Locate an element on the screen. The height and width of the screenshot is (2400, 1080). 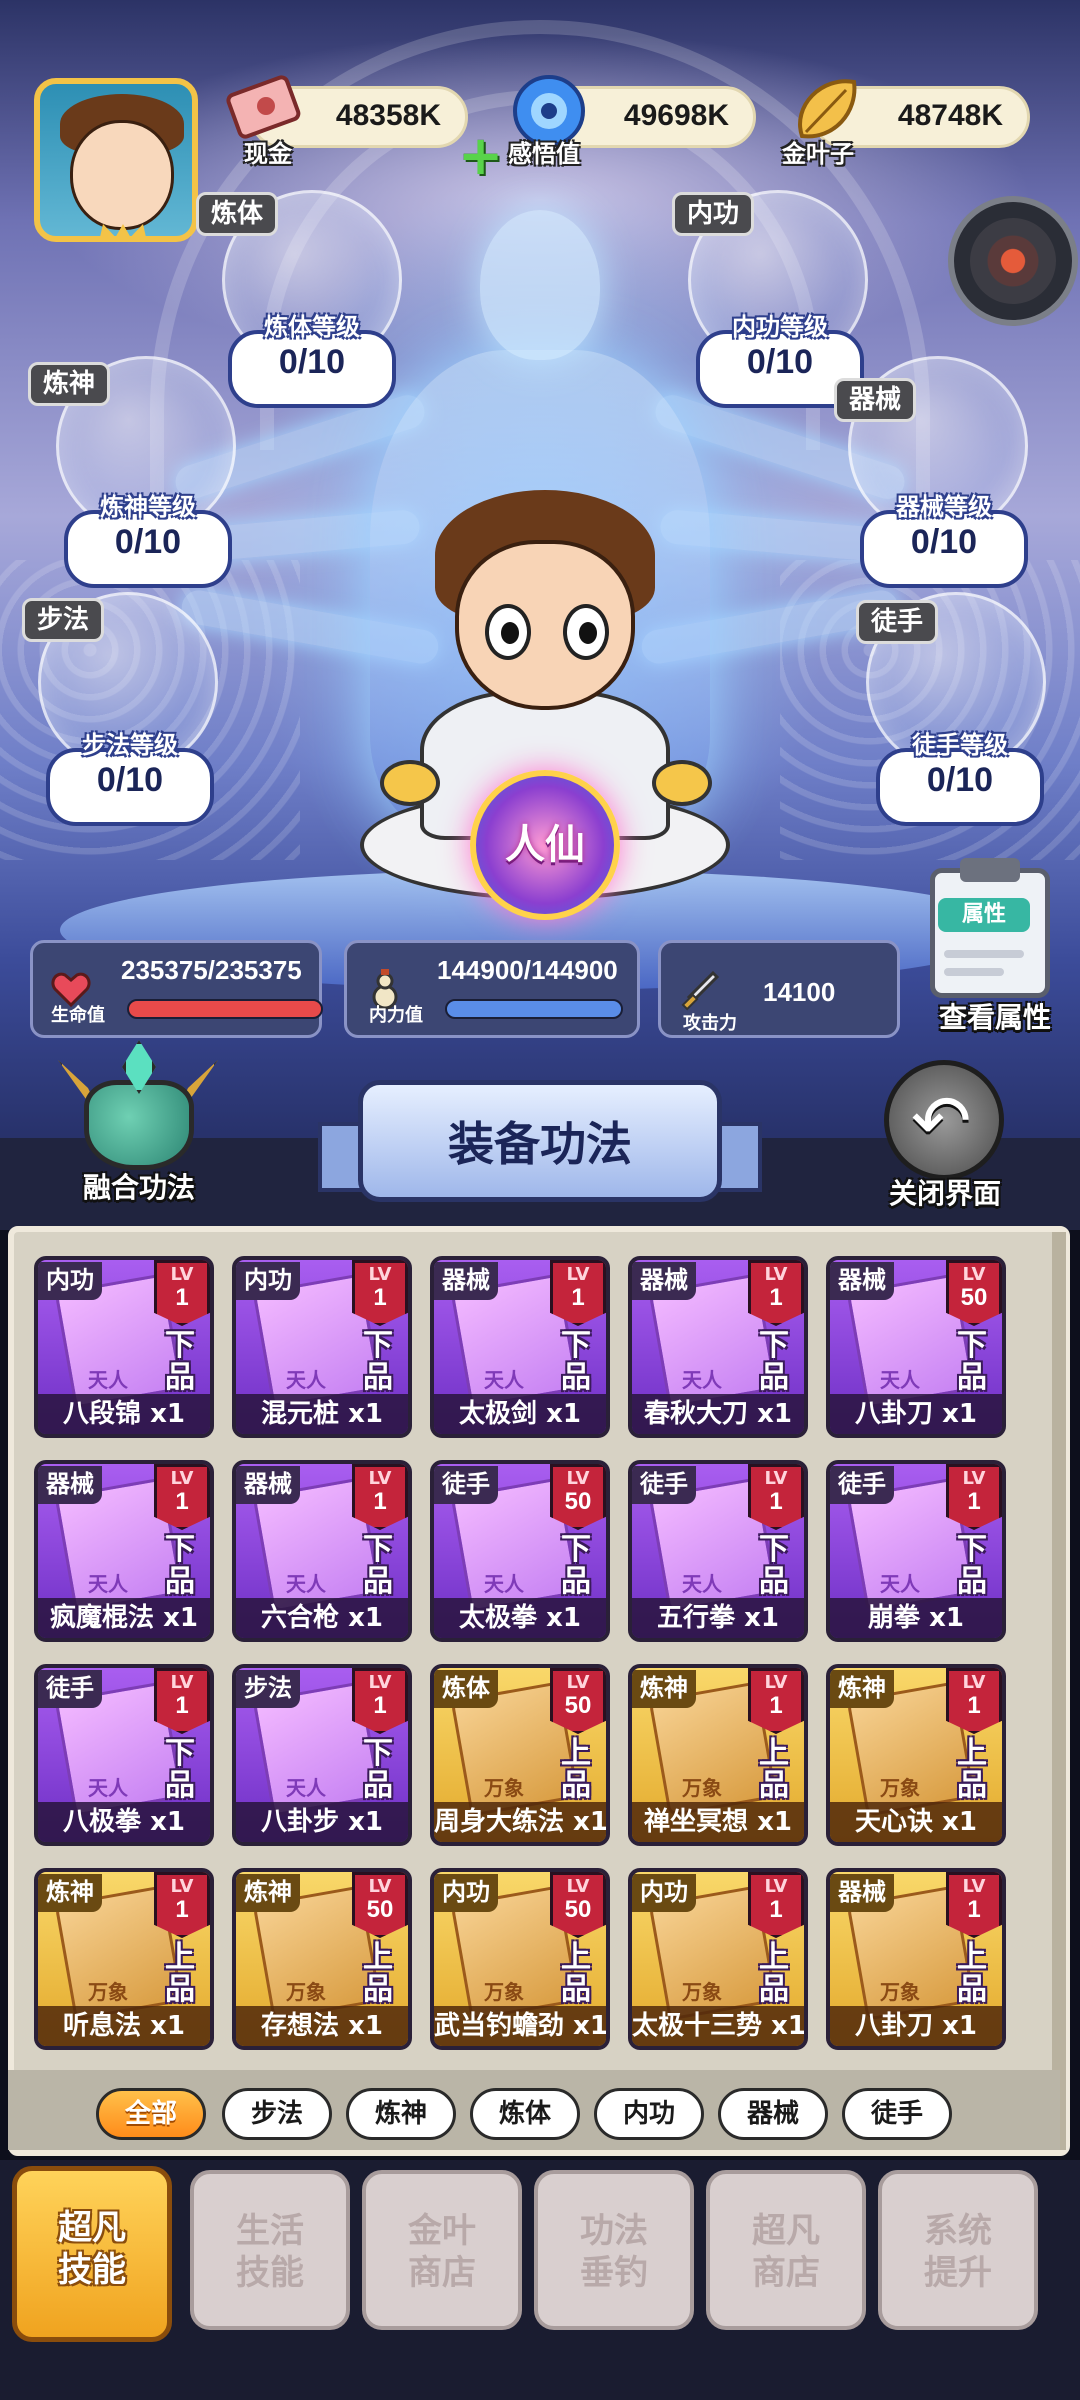
tab-label-line2: 垂钓 is located at coordinates (614, 2273).